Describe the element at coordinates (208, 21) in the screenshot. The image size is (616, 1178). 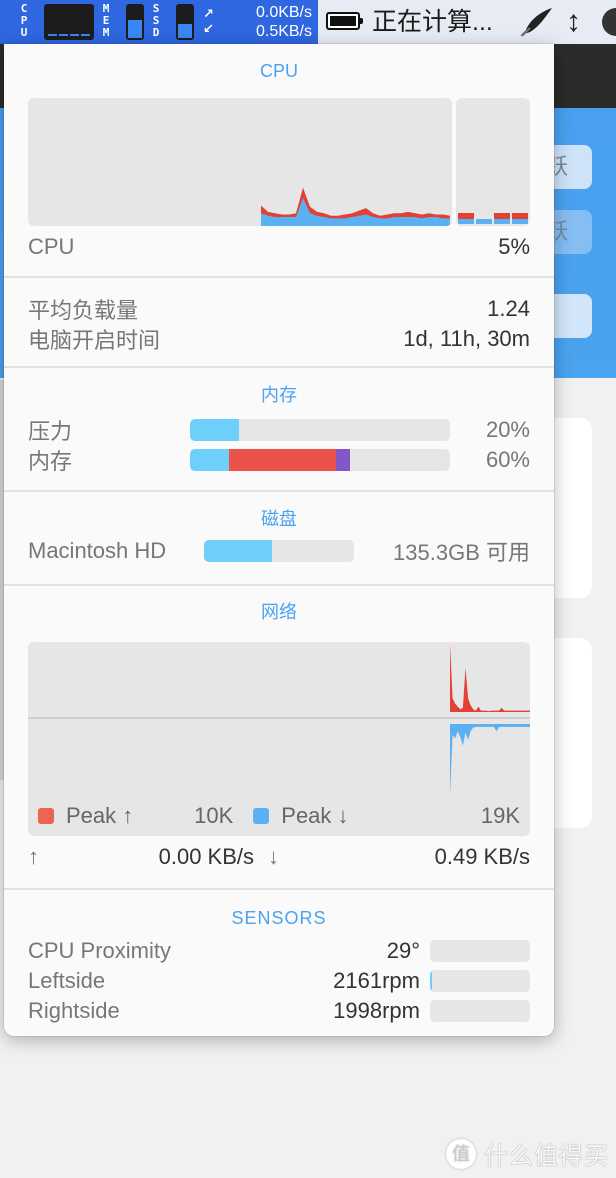
I see `network-arrows-icon: ↗ ↙` at that location.